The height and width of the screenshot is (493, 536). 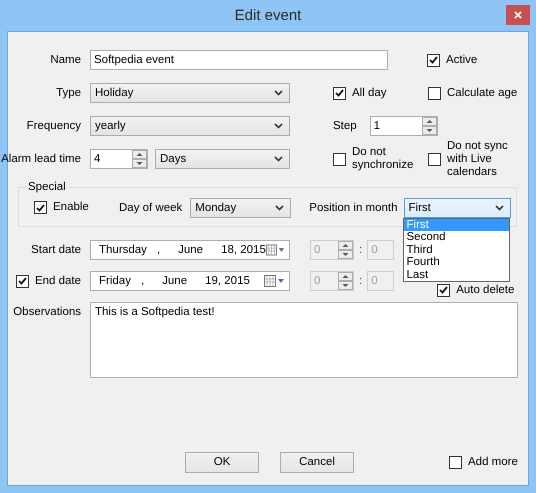 I want to click on dropdown-option: Fourth, so click(x=456, y=262).